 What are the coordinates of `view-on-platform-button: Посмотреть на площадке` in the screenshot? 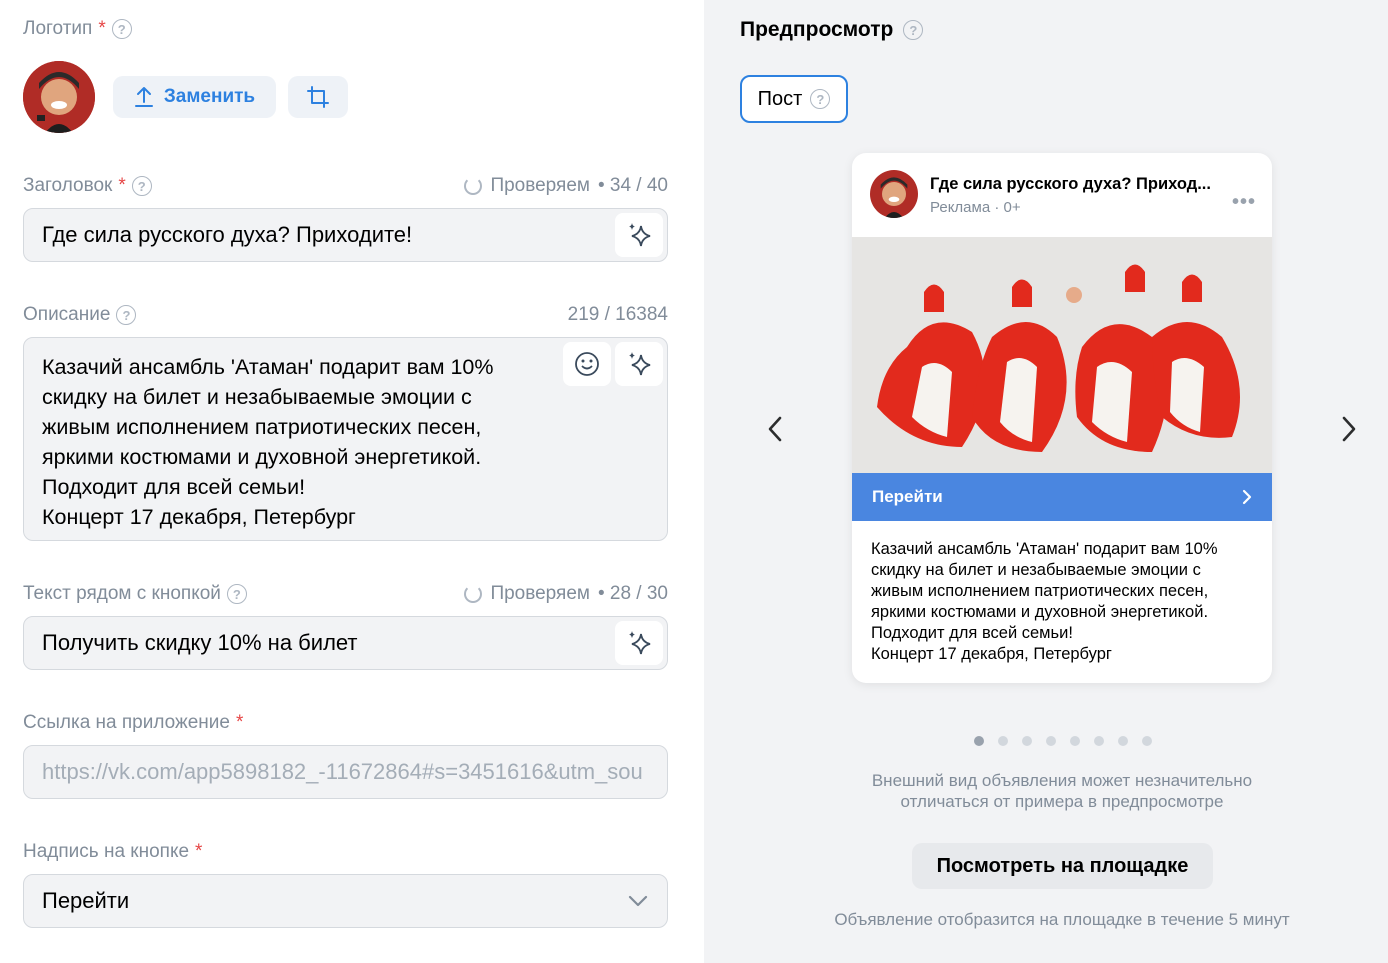 It's located at (1062, 866).